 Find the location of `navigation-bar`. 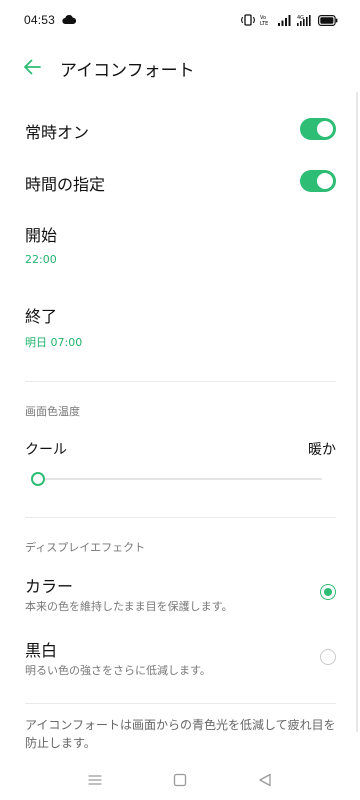

navigation-bar is located at coordinates (180, 780).